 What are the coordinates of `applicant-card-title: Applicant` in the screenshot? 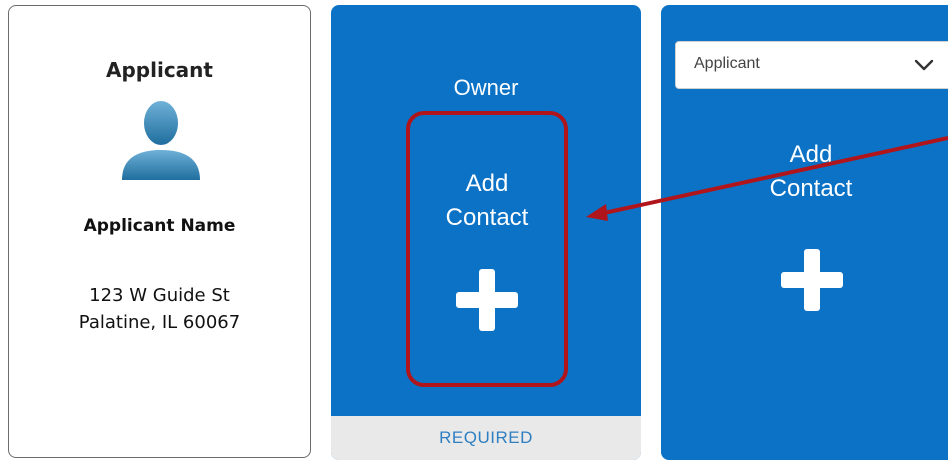 It's located at (159, 70).